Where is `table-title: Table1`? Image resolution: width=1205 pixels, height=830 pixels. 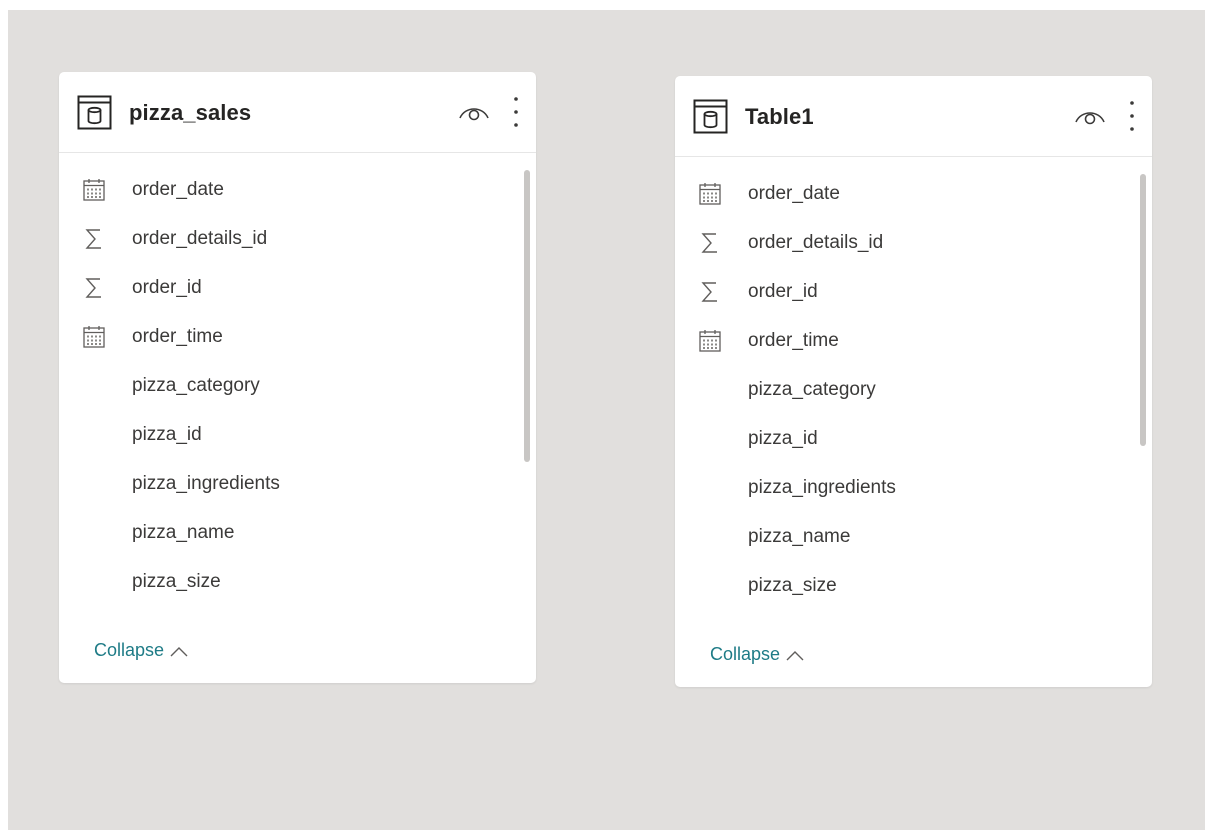 table-title: Table1 is located at coordinates (779, 116).